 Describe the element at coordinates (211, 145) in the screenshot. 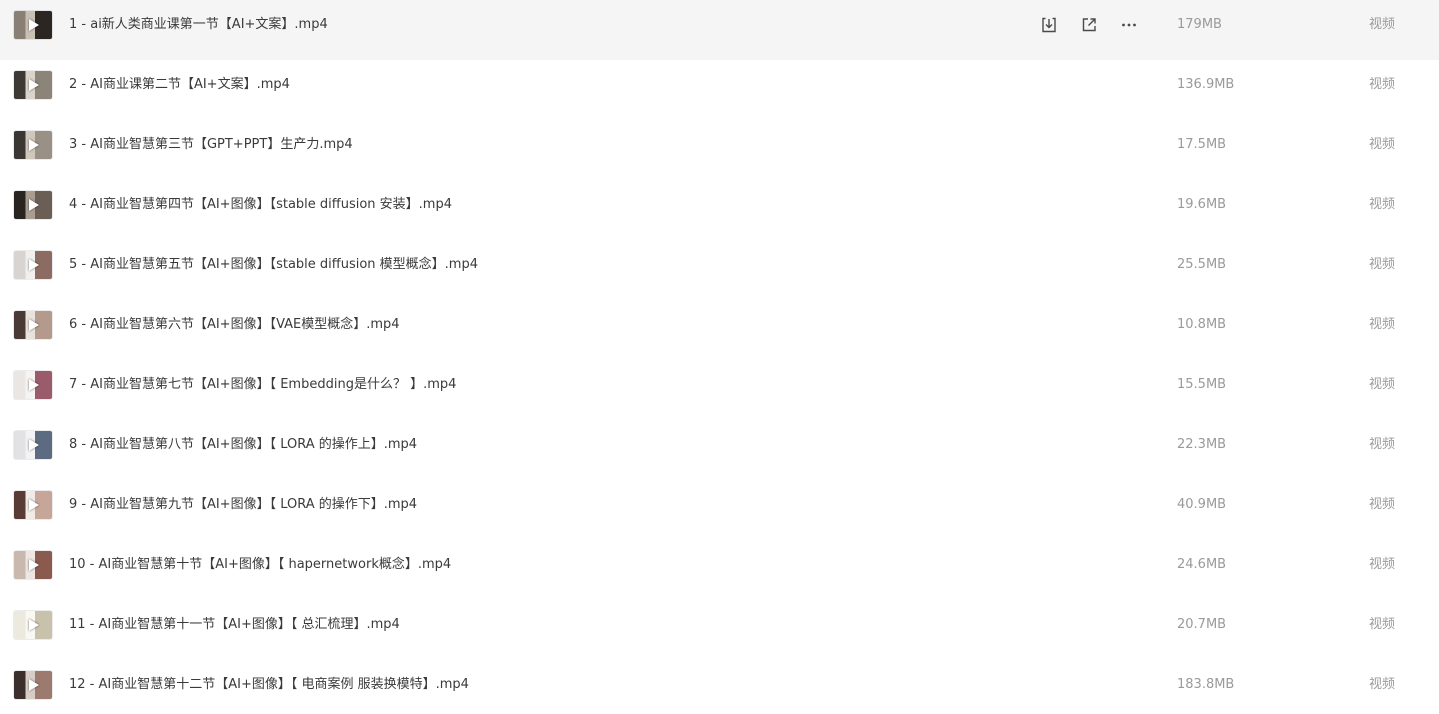

I see `file-name: 3 - AI商业智慧第三节【GPT+PPT】生产力.mp4` at that location.